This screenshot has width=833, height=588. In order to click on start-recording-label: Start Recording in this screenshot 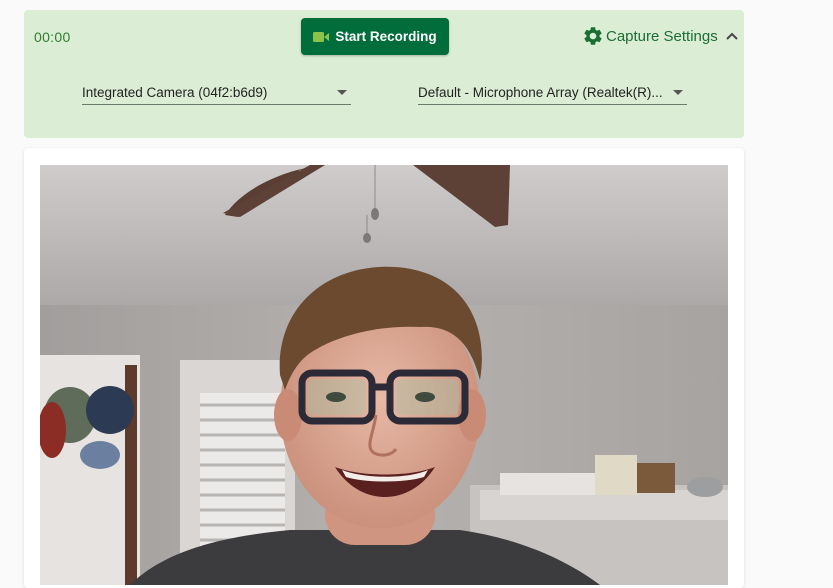, I will do `click(386, 36)`.